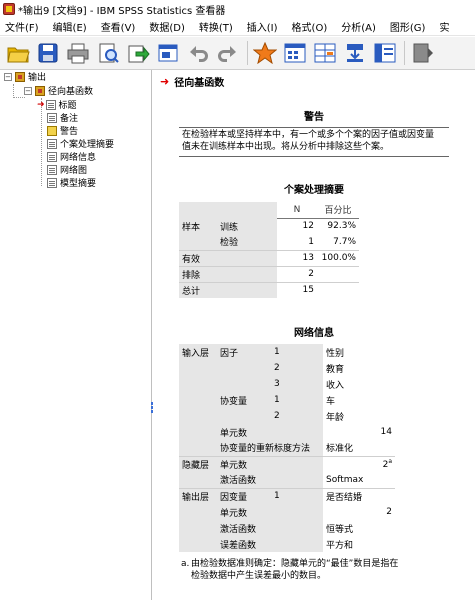 The image size is (475, 600). Describe the element at coordinates (185, 564) in the screenshot. I see `footnote-mark: a.` at that location.